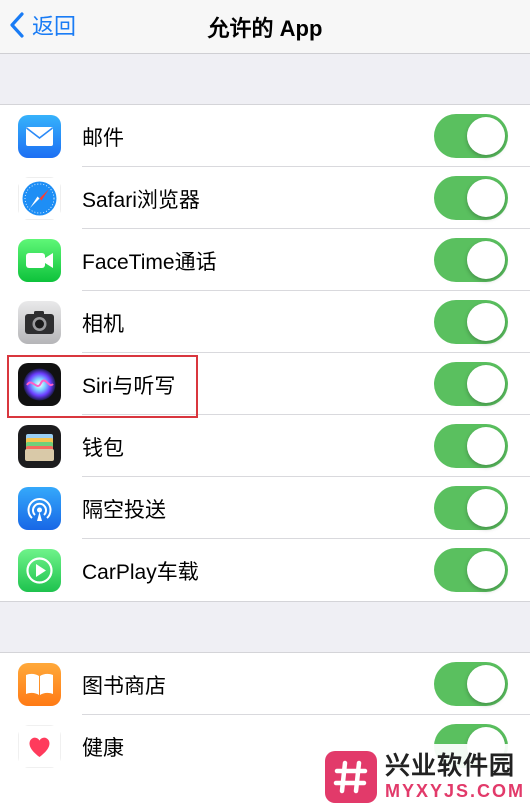 The image size is (530, 810). I want to click on app-row-carplay: CarPlay车载, so click(265, 570).